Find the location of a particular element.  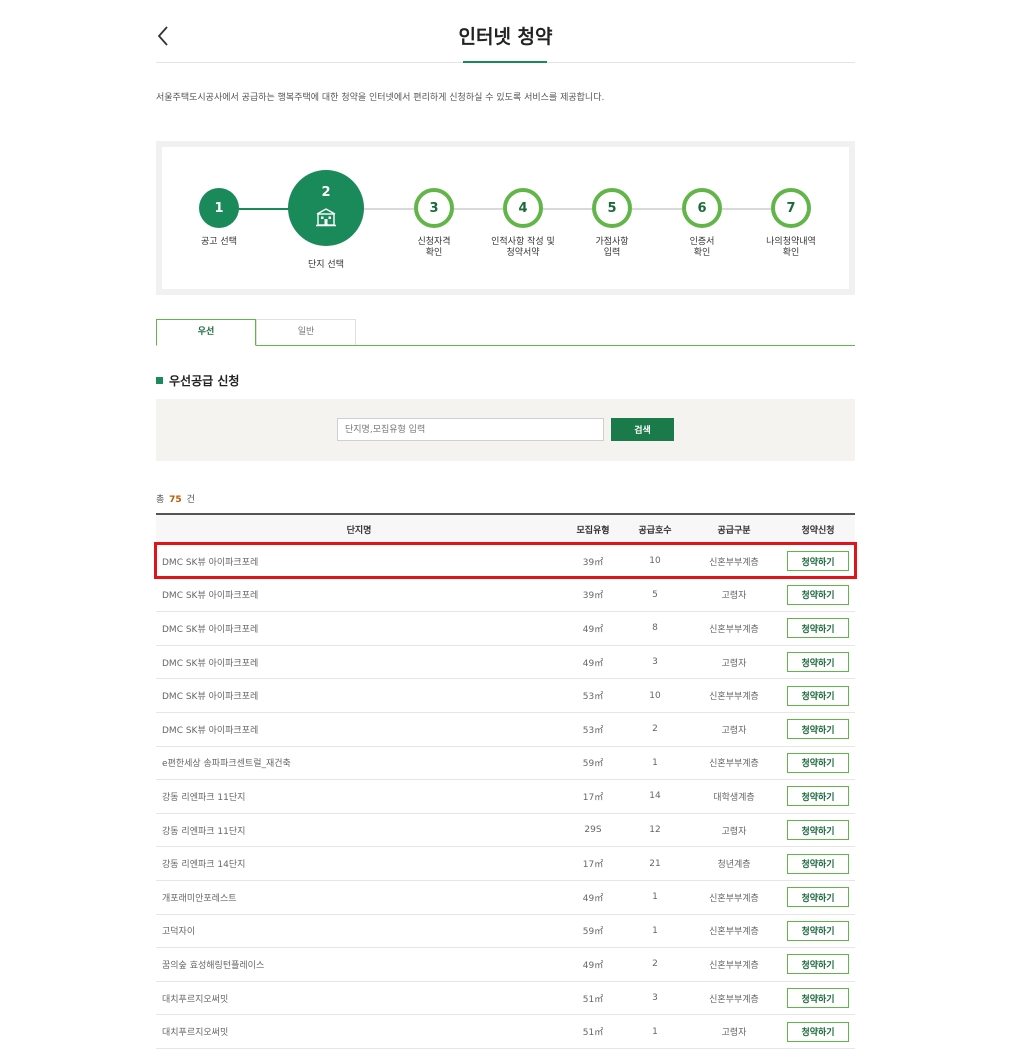

row-name: 강동 리엔파크 11단지 is located at coordinates (204, 797).